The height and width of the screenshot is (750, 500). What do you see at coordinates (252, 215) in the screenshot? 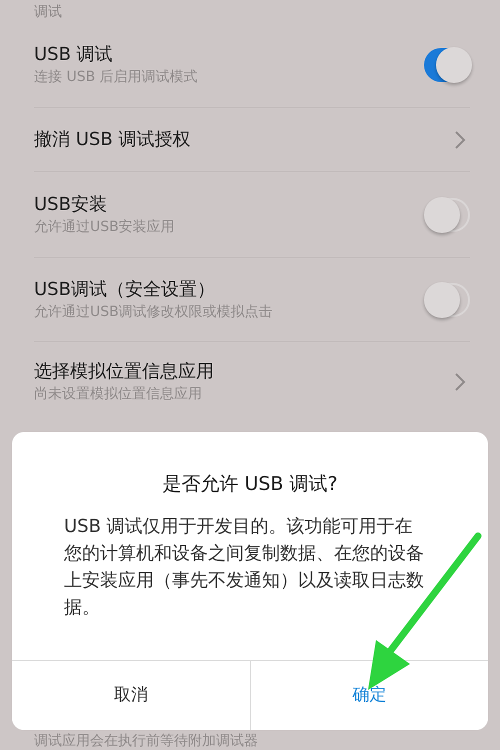
I see `settings-row: USB安装 允许通过USB安装应用` at bounding box center [252, 215].